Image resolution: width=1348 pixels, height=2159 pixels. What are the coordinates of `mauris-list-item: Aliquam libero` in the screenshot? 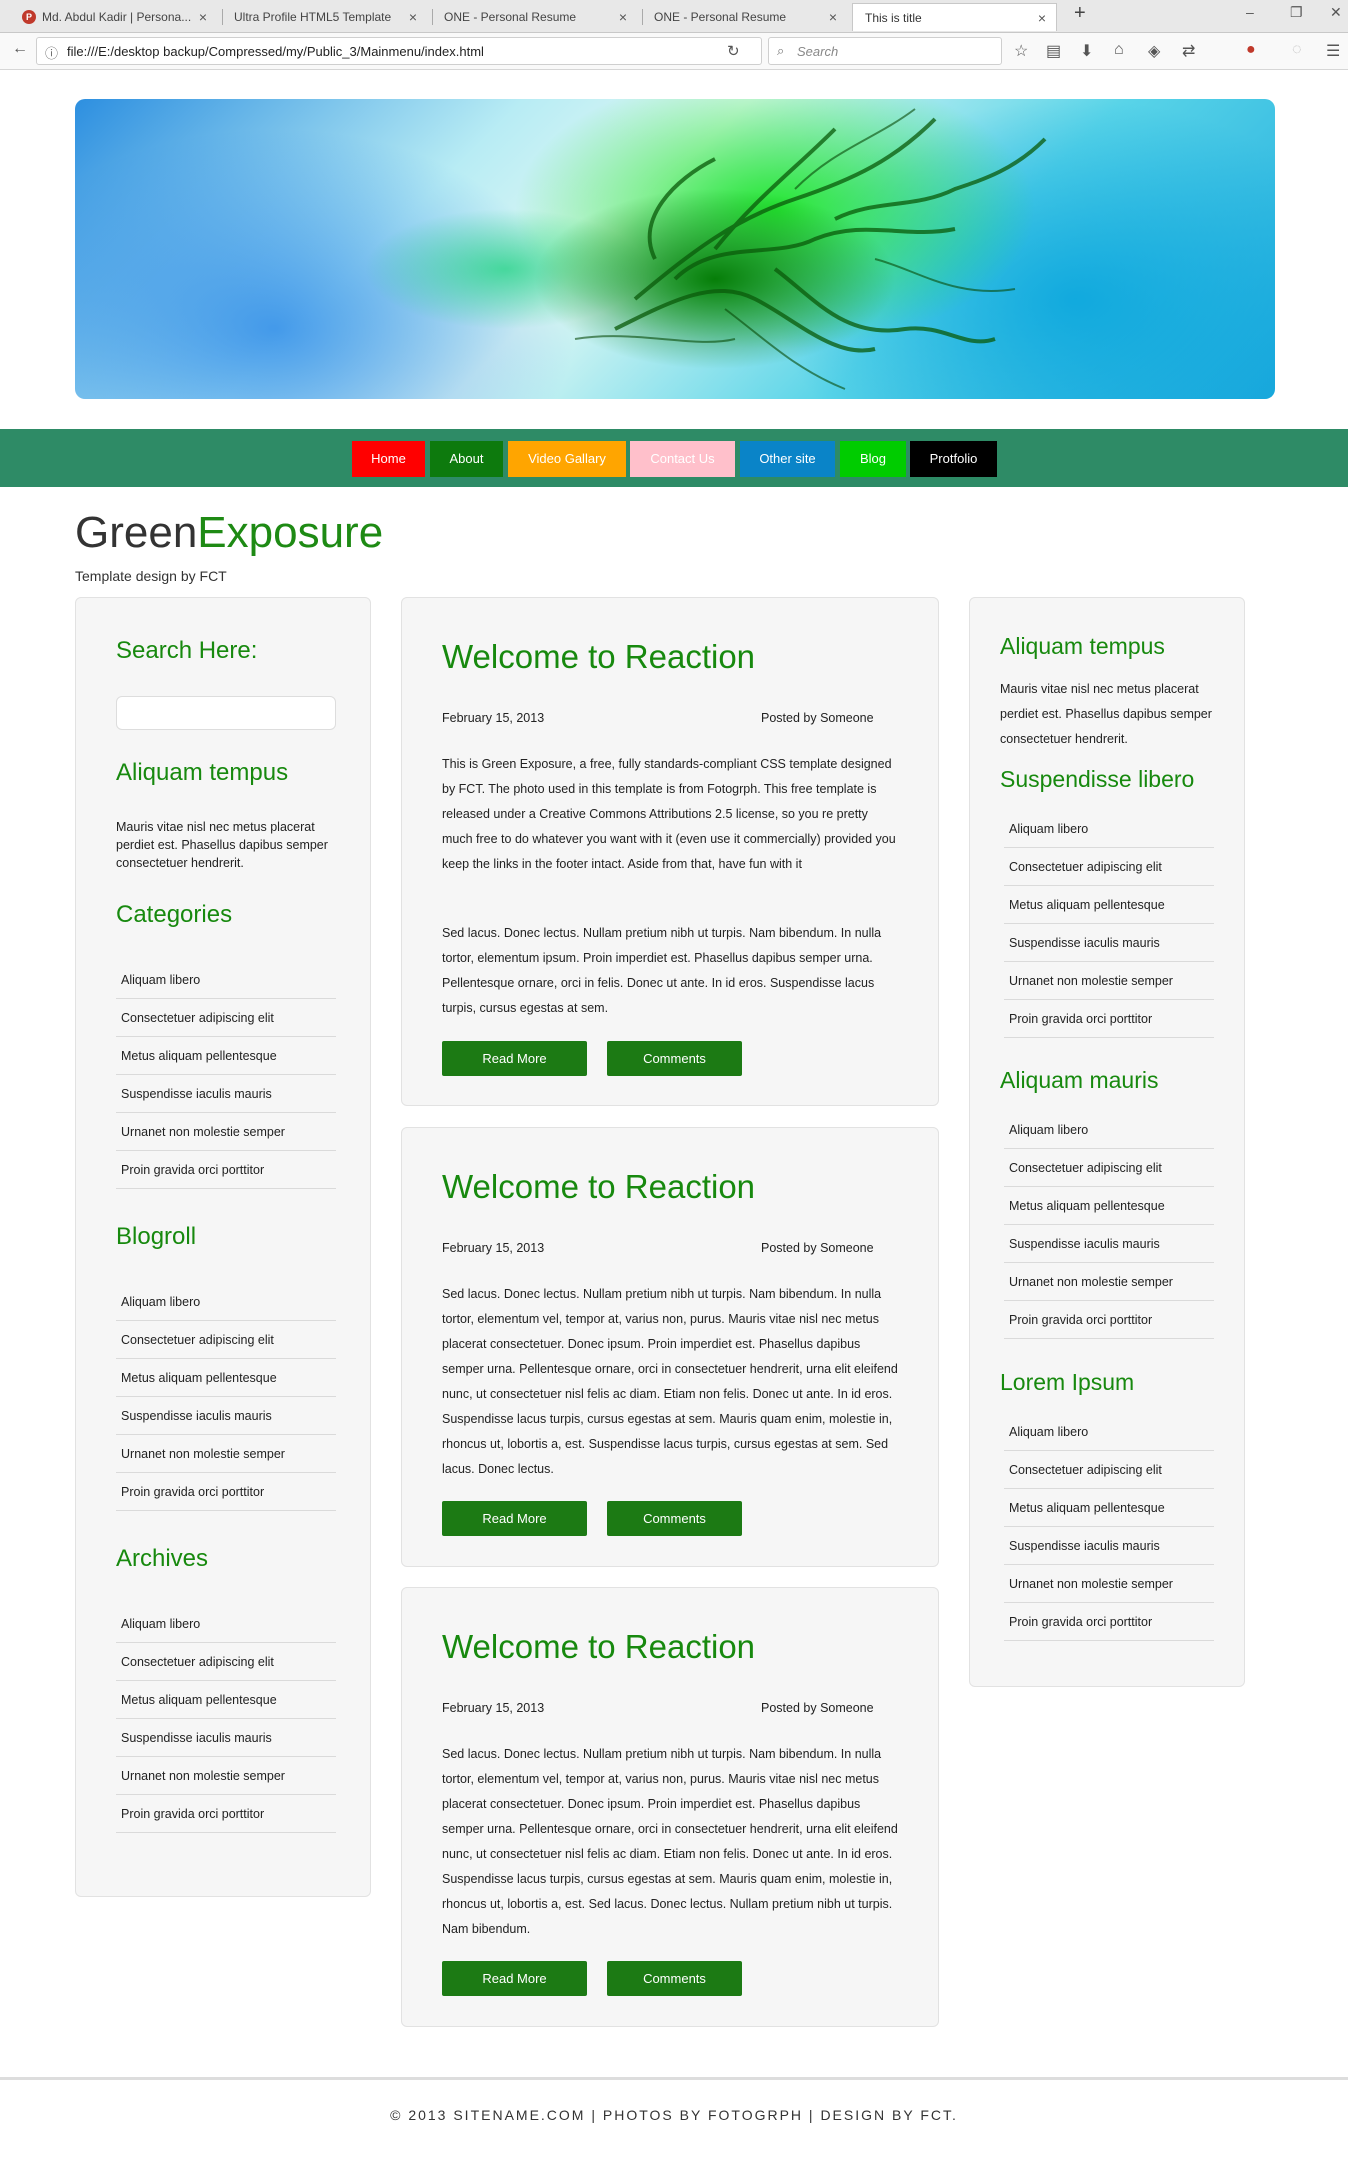 It's located at (1109, 1130).